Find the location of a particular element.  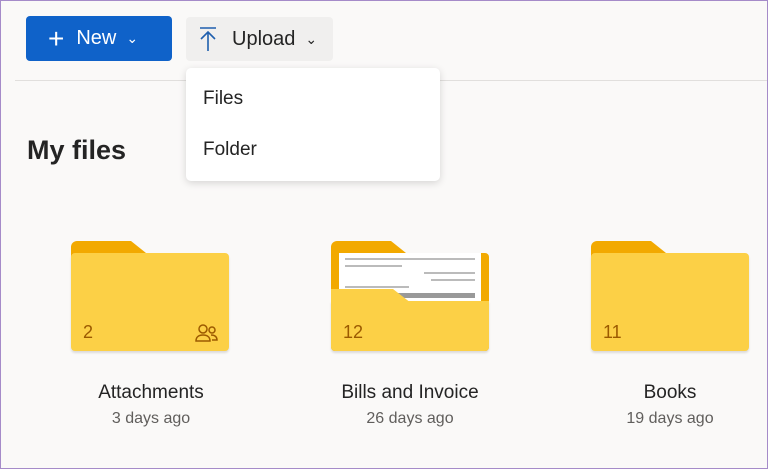

menu-item-files: Files is located at coordinates (223, 99).